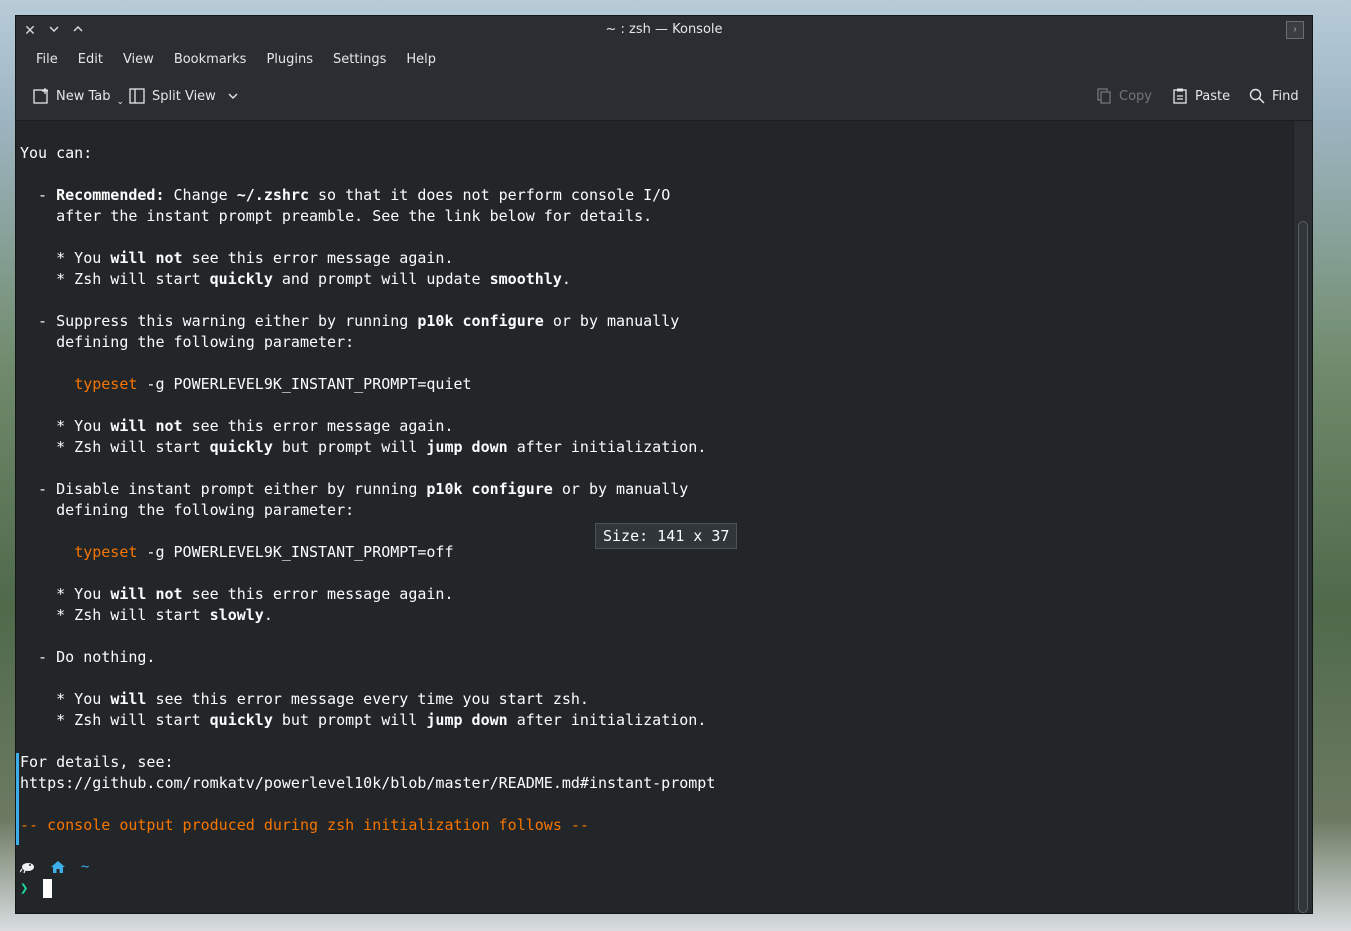 The width and height of the screenshot is (1351, 931). I want to click on window-title: ~ : zsh — Konsole, so click(664, 29).